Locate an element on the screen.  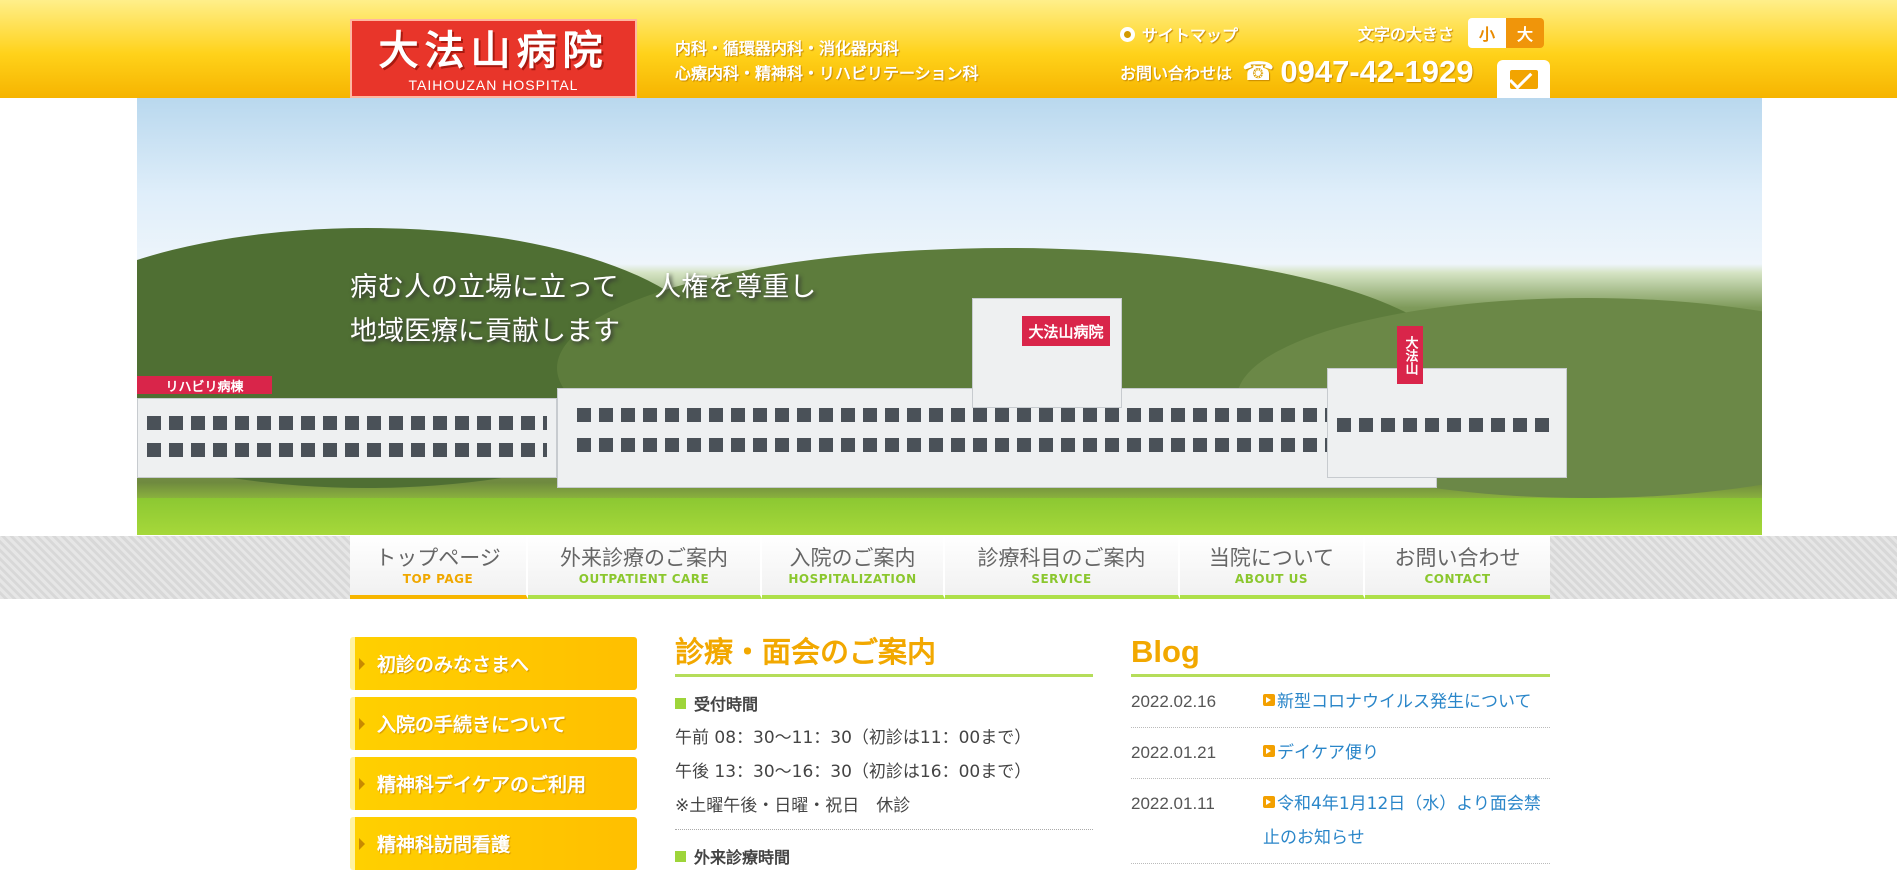
blog-post-title: 令和4年1月12日（水）より面会禁止のお知らせ is located at coordinates (1402, 821).